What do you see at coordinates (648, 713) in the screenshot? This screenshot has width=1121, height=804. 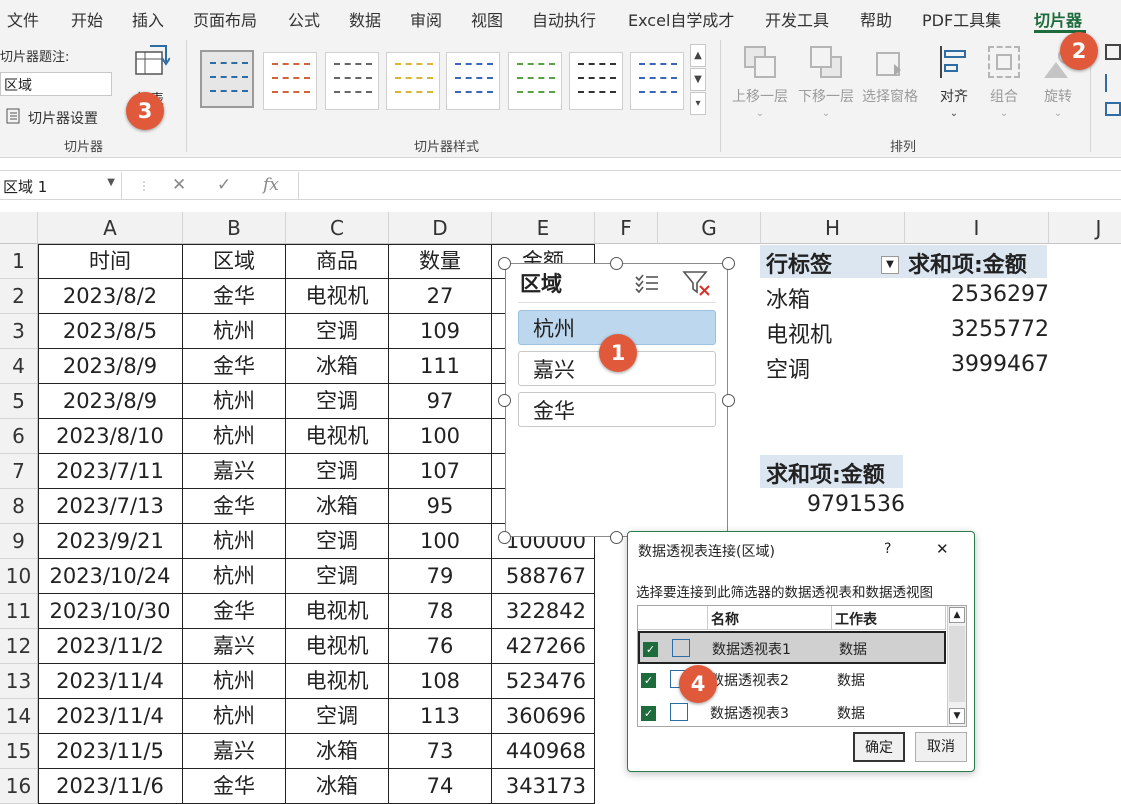 I see `checkbox-checked-icon: ✓` at bounding box center [648, 713].